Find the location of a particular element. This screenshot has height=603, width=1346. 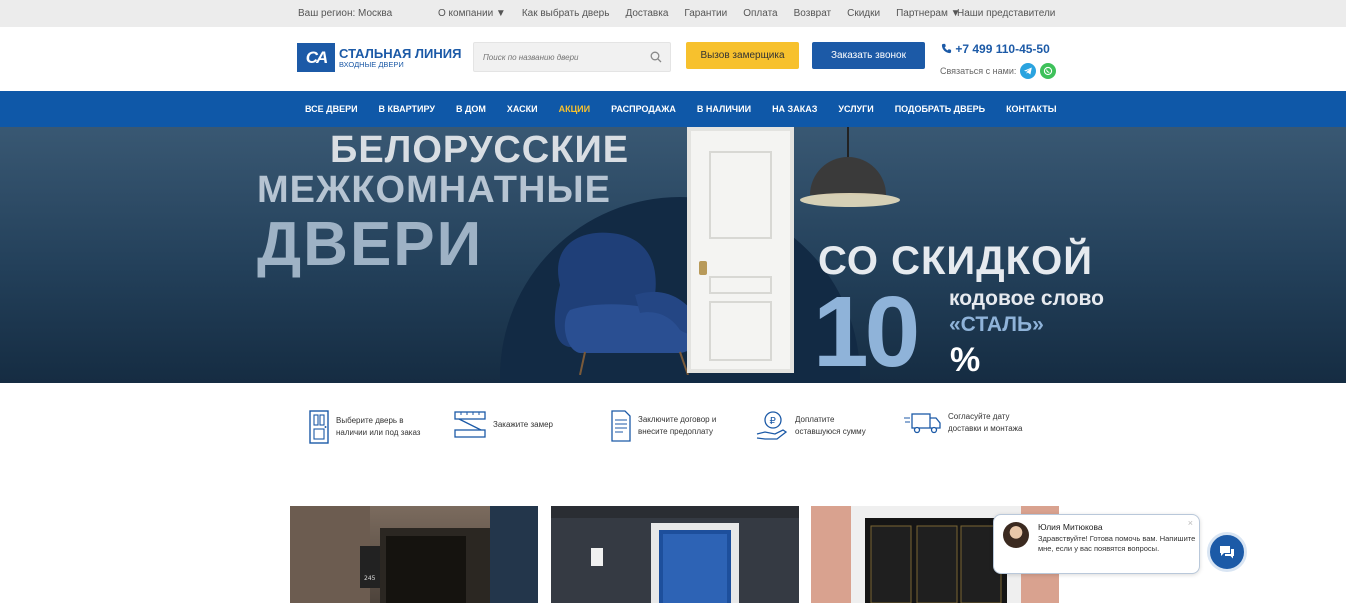

nav-item-in-stock: В НАЛИЧИИ is located at coordinates (724, 109).